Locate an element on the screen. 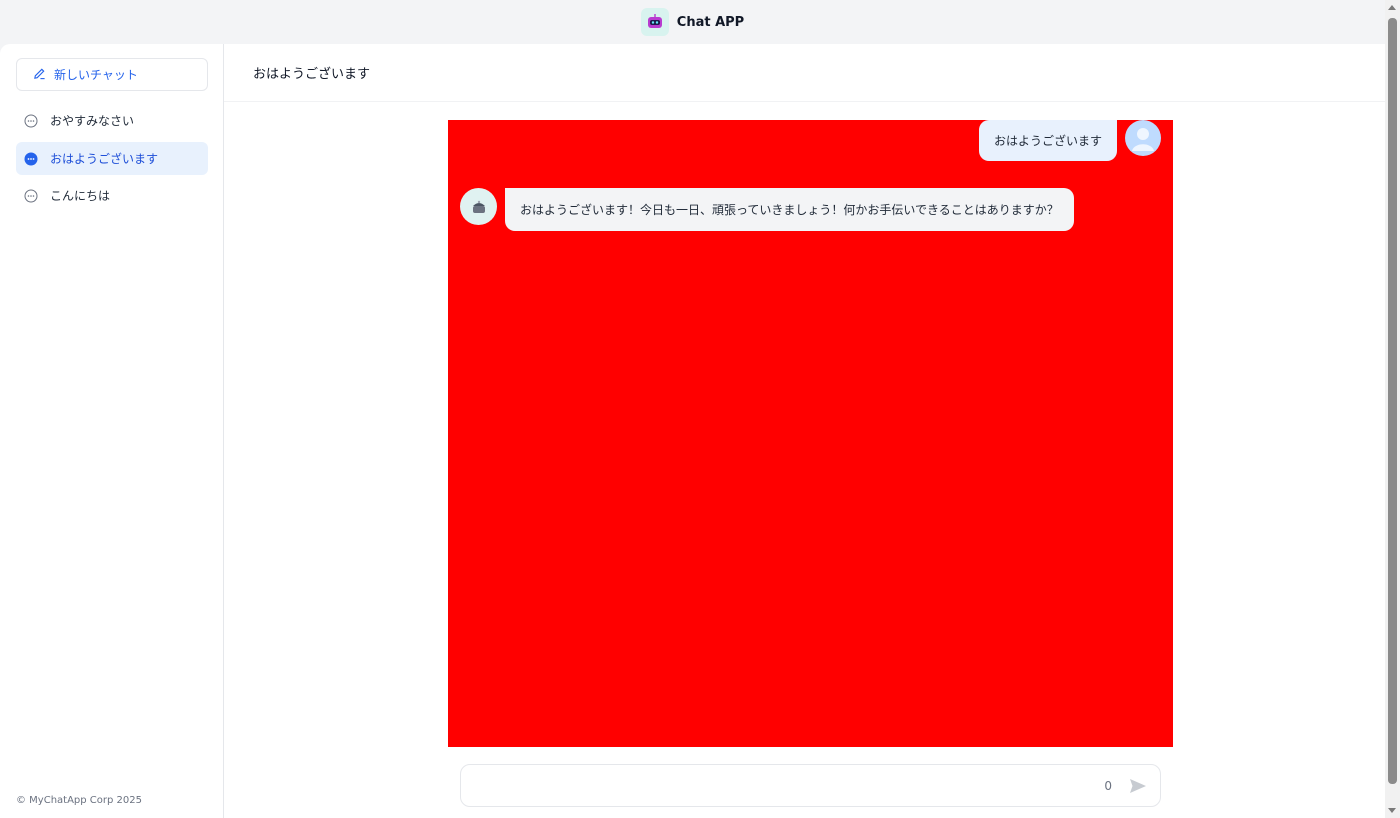 The width and height of the screenshot is (1400, 818). conversation-label: おやすみなさい is located at coordinates (92, 121).